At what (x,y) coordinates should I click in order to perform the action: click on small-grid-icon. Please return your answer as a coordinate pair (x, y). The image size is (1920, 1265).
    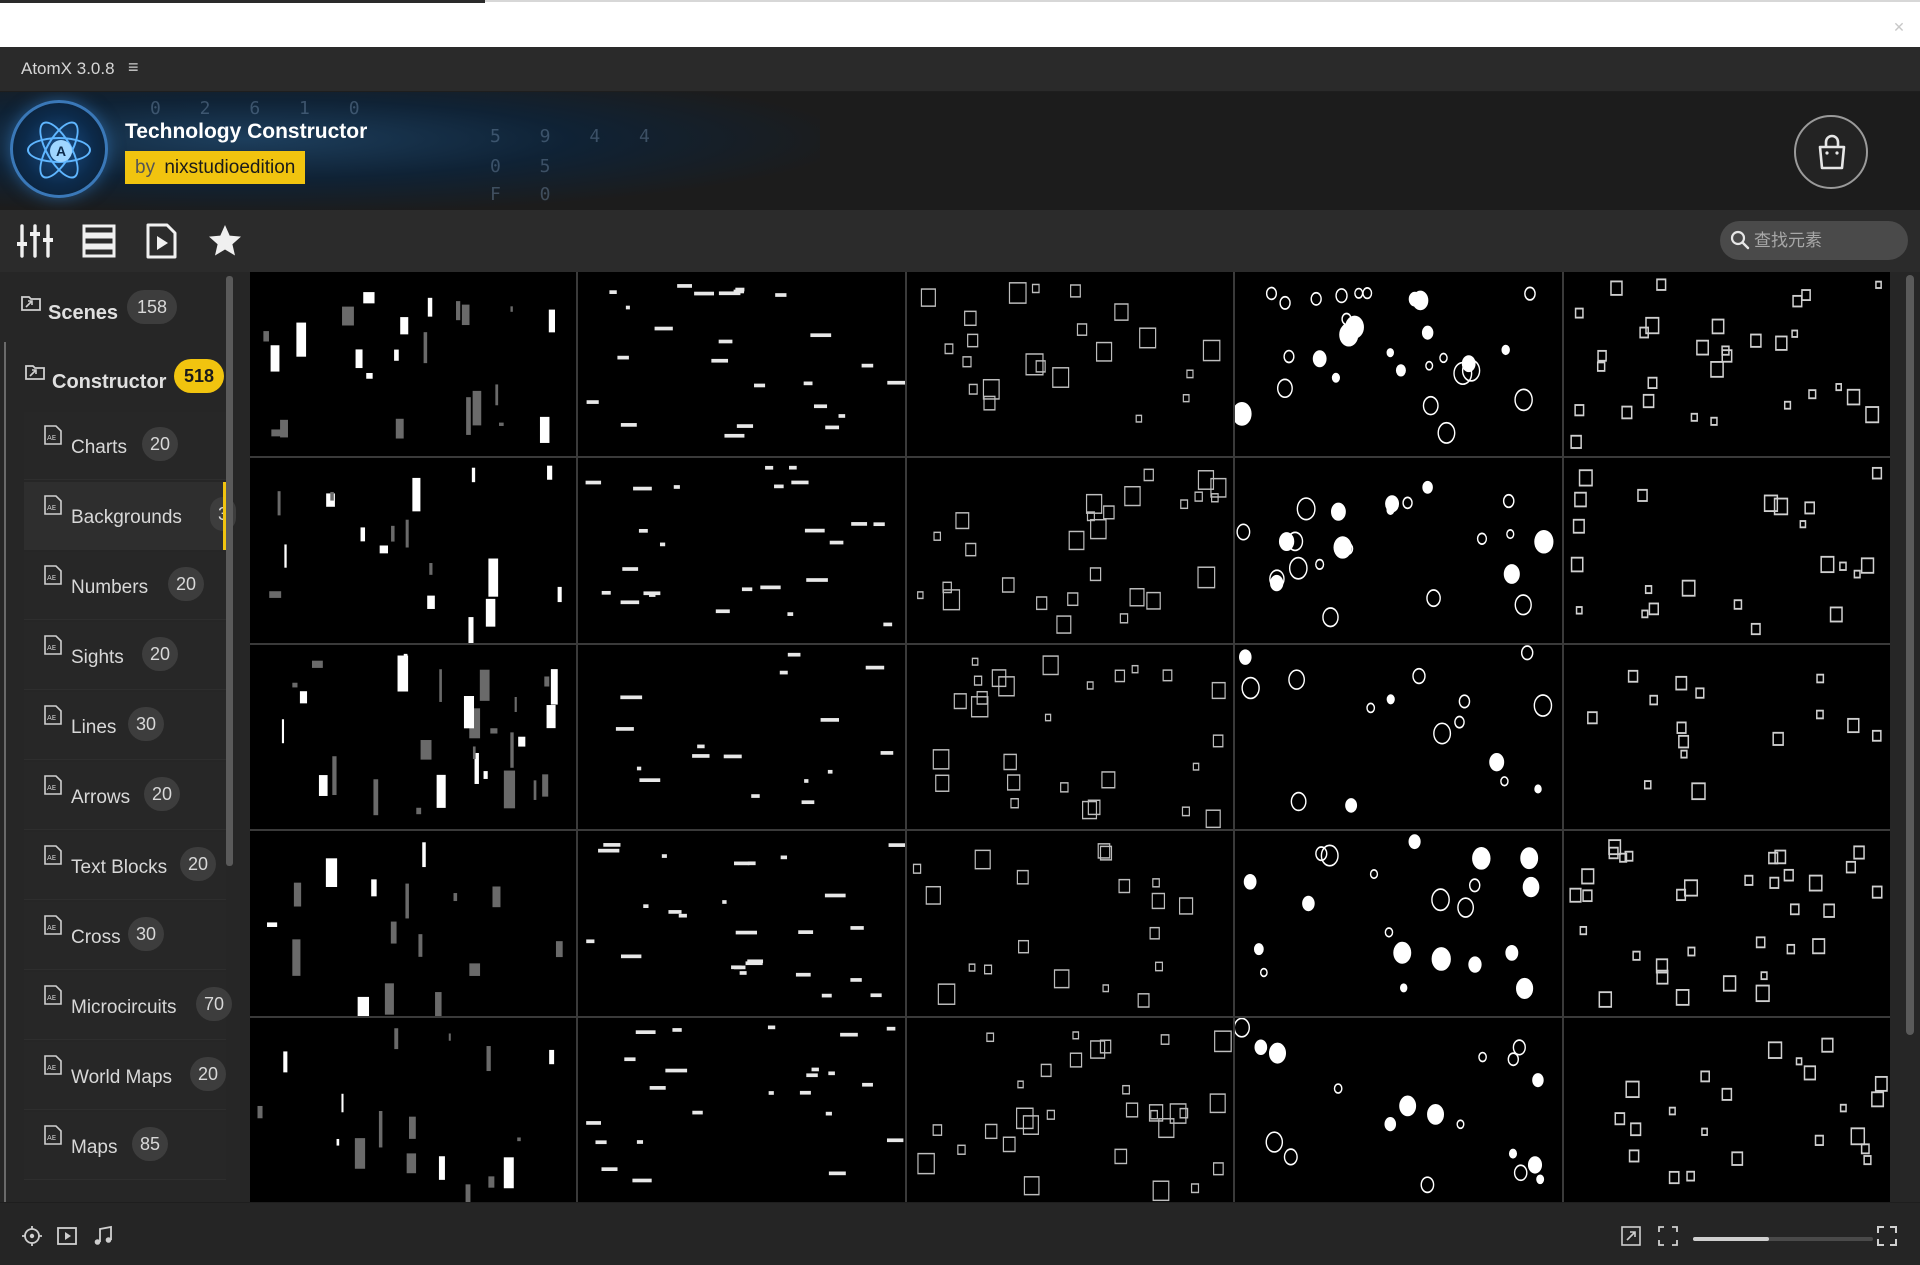
    Looking at the image, I should click on (1668, 1236).